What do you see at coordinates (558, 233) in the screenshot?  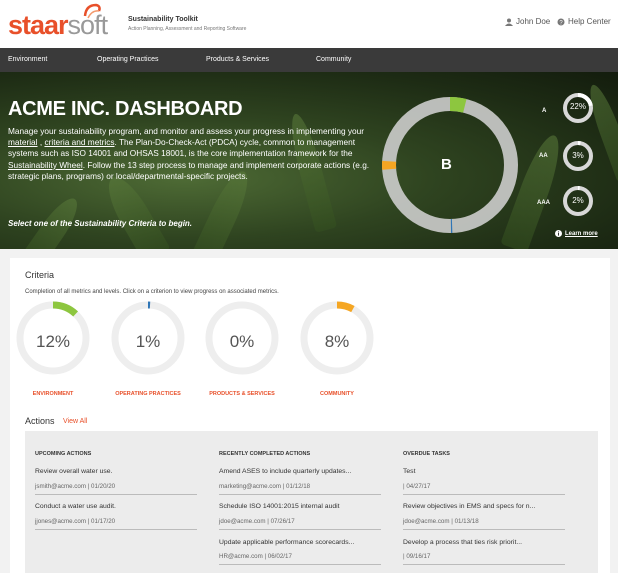 I see `info-icon` at bounding box center [558, 233].